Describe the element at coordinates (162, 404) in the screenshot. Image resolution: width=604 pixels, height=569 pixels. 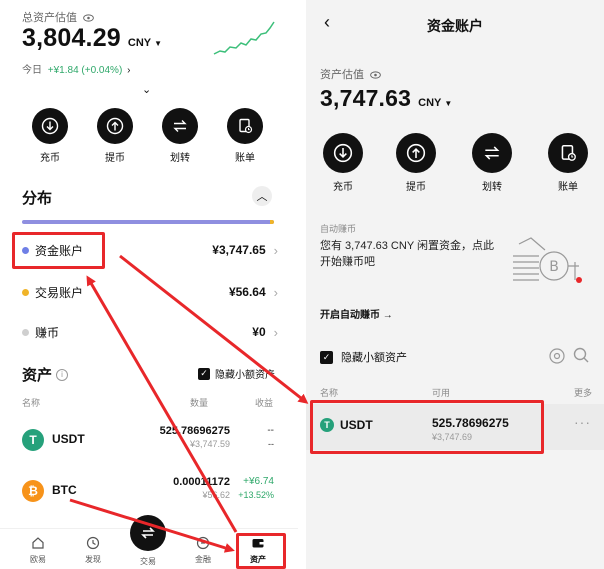
I see `arrow-to-funding-account` at that location.